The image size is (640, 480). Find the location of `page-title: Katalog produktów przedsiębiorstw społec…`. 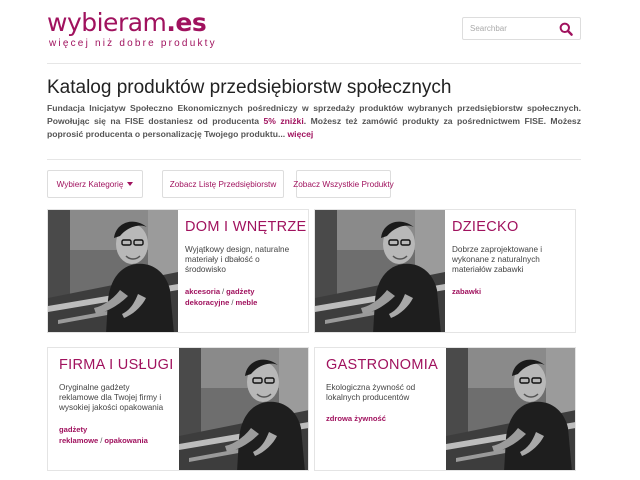

page-title: Katalog produktów przedsiębiorstw społec… is located at coordinates (249, 87).